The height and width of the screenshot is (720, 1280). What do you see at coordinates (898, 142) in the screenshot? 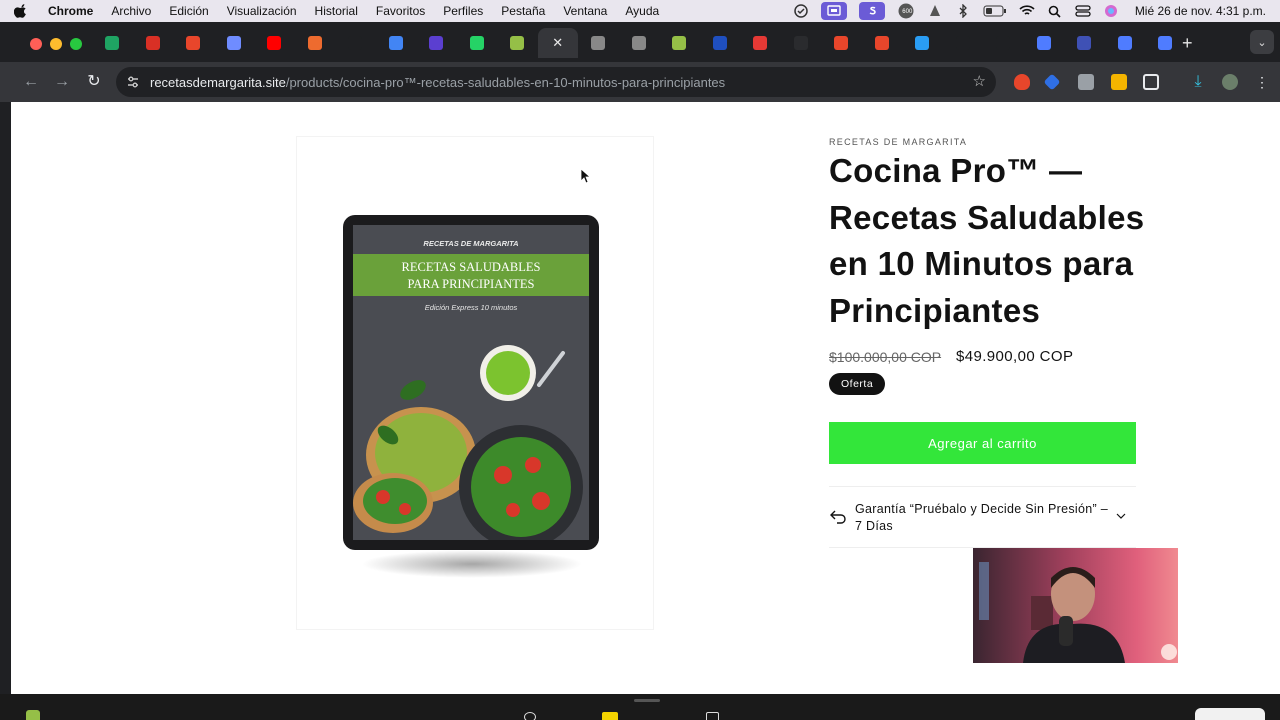
I see `product-vendor: RECETAS DE MARGARITA` at bounding box center [898, 142].